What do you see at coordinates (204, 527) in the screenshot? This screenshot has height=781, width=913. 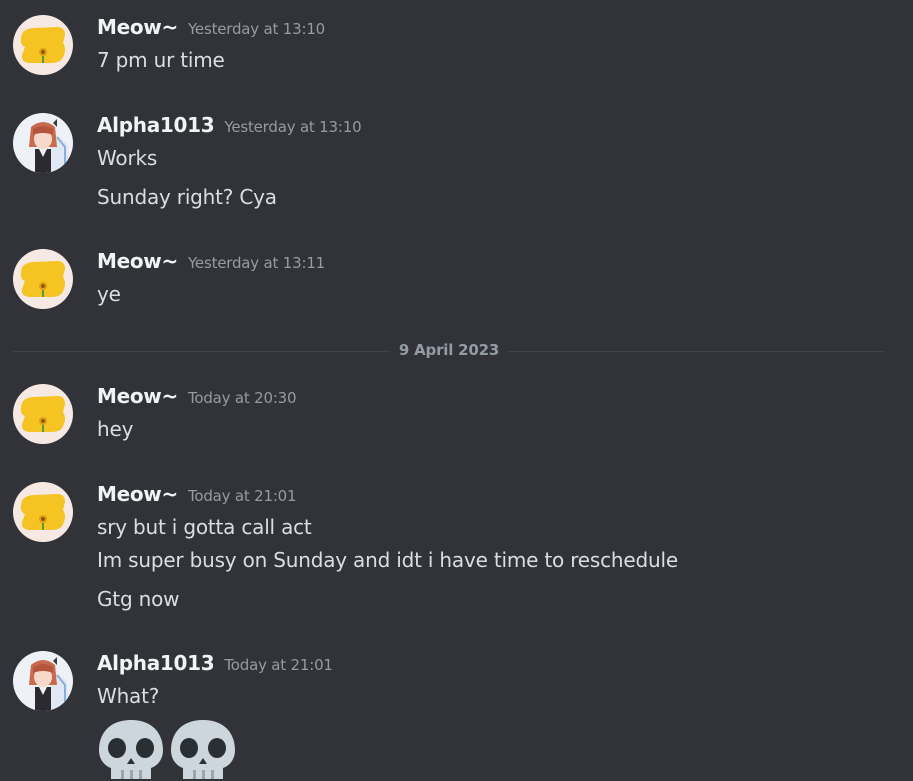 I see `message-text: sry but i gotta call act` at bounding box center [204, 527].